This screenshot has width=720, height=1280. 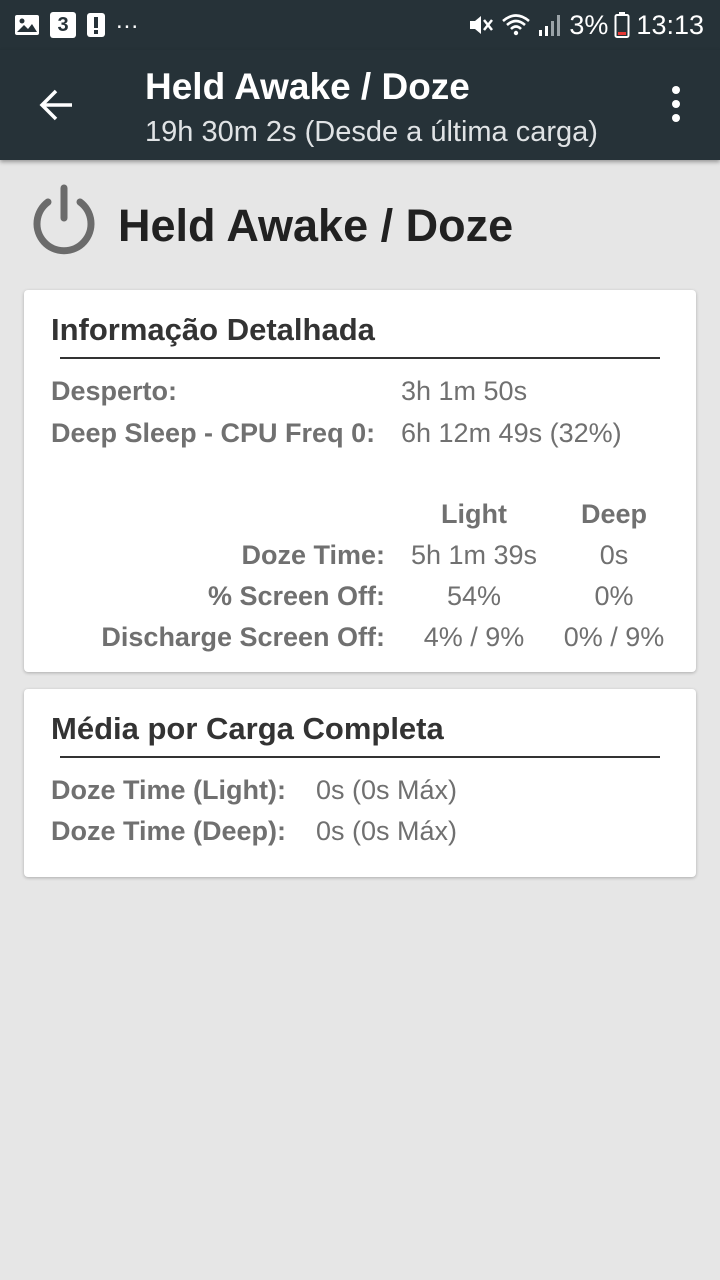 I want to click on doze-deep-avg-label: Doze Time (Deep):, so click(x=169, y=831).